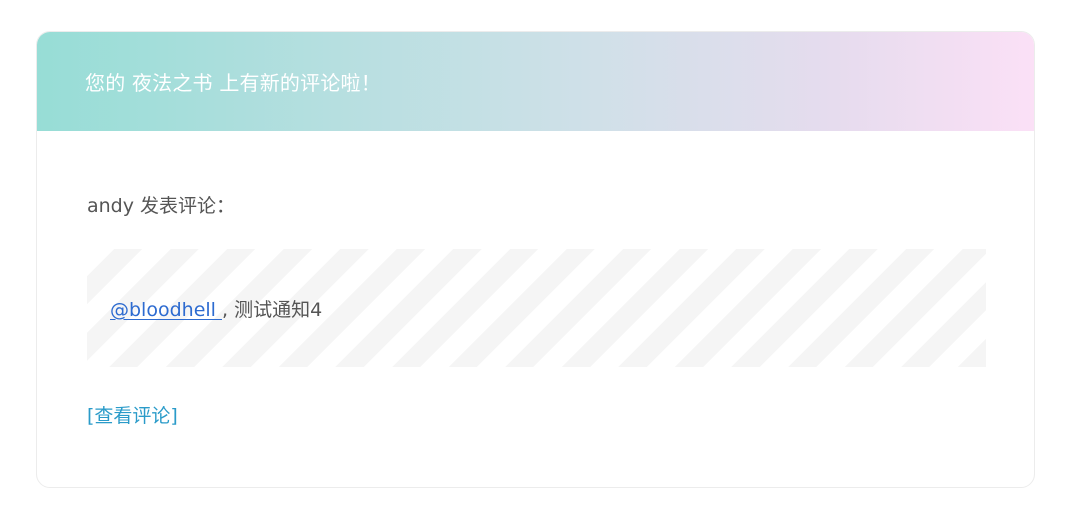 The image size is (1077, 525). Describe the element at coordinates (233, 83) in the screenshot. I see `notification-title: 您的 夜法之书 上有新的评论啦！` at that location.